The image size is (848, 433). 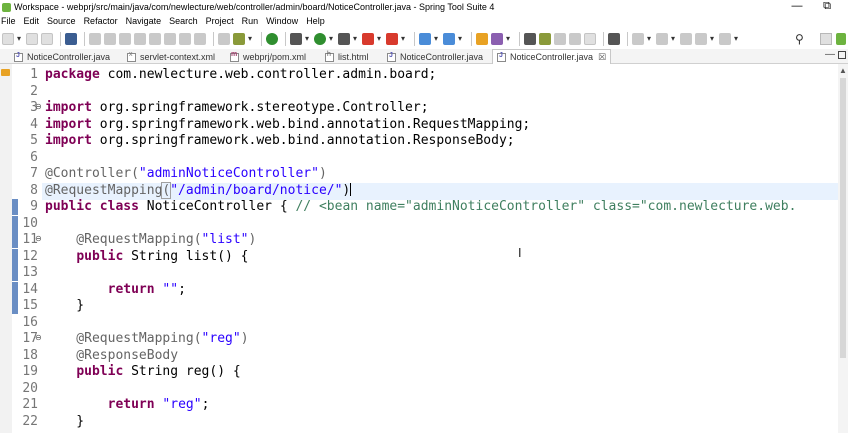 What do you see at coordinates (5, 72) in the screenshot?
I see `package-explorer-icon` at bounding box center [5, 72].